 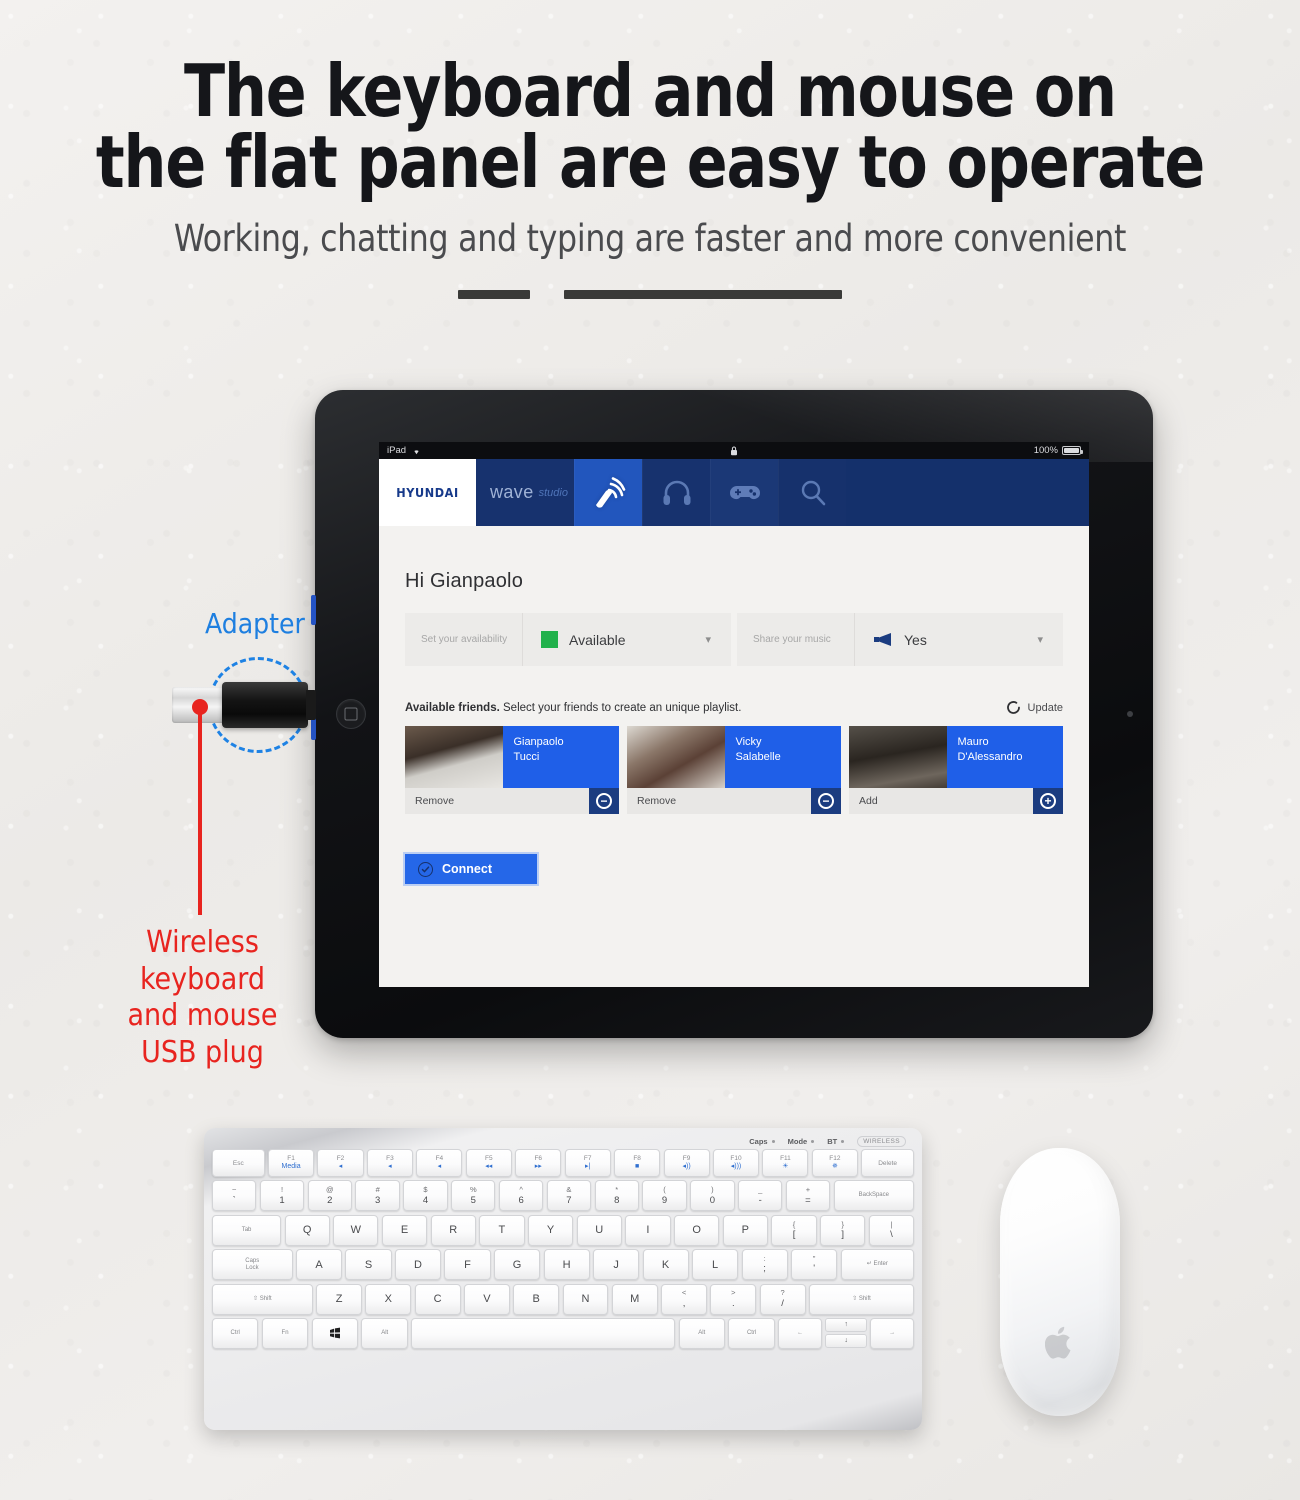 What do you see at coordinates (616, 1196) in the screenshot?
I see `key-8: * 8` at bounding box center [616, 1196].